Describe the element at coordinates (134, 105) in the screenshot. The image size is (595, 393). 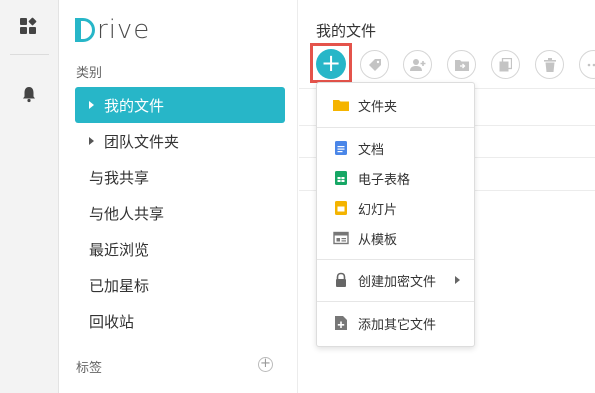
I see `sidebar-item-label: 我的文件` at that location.